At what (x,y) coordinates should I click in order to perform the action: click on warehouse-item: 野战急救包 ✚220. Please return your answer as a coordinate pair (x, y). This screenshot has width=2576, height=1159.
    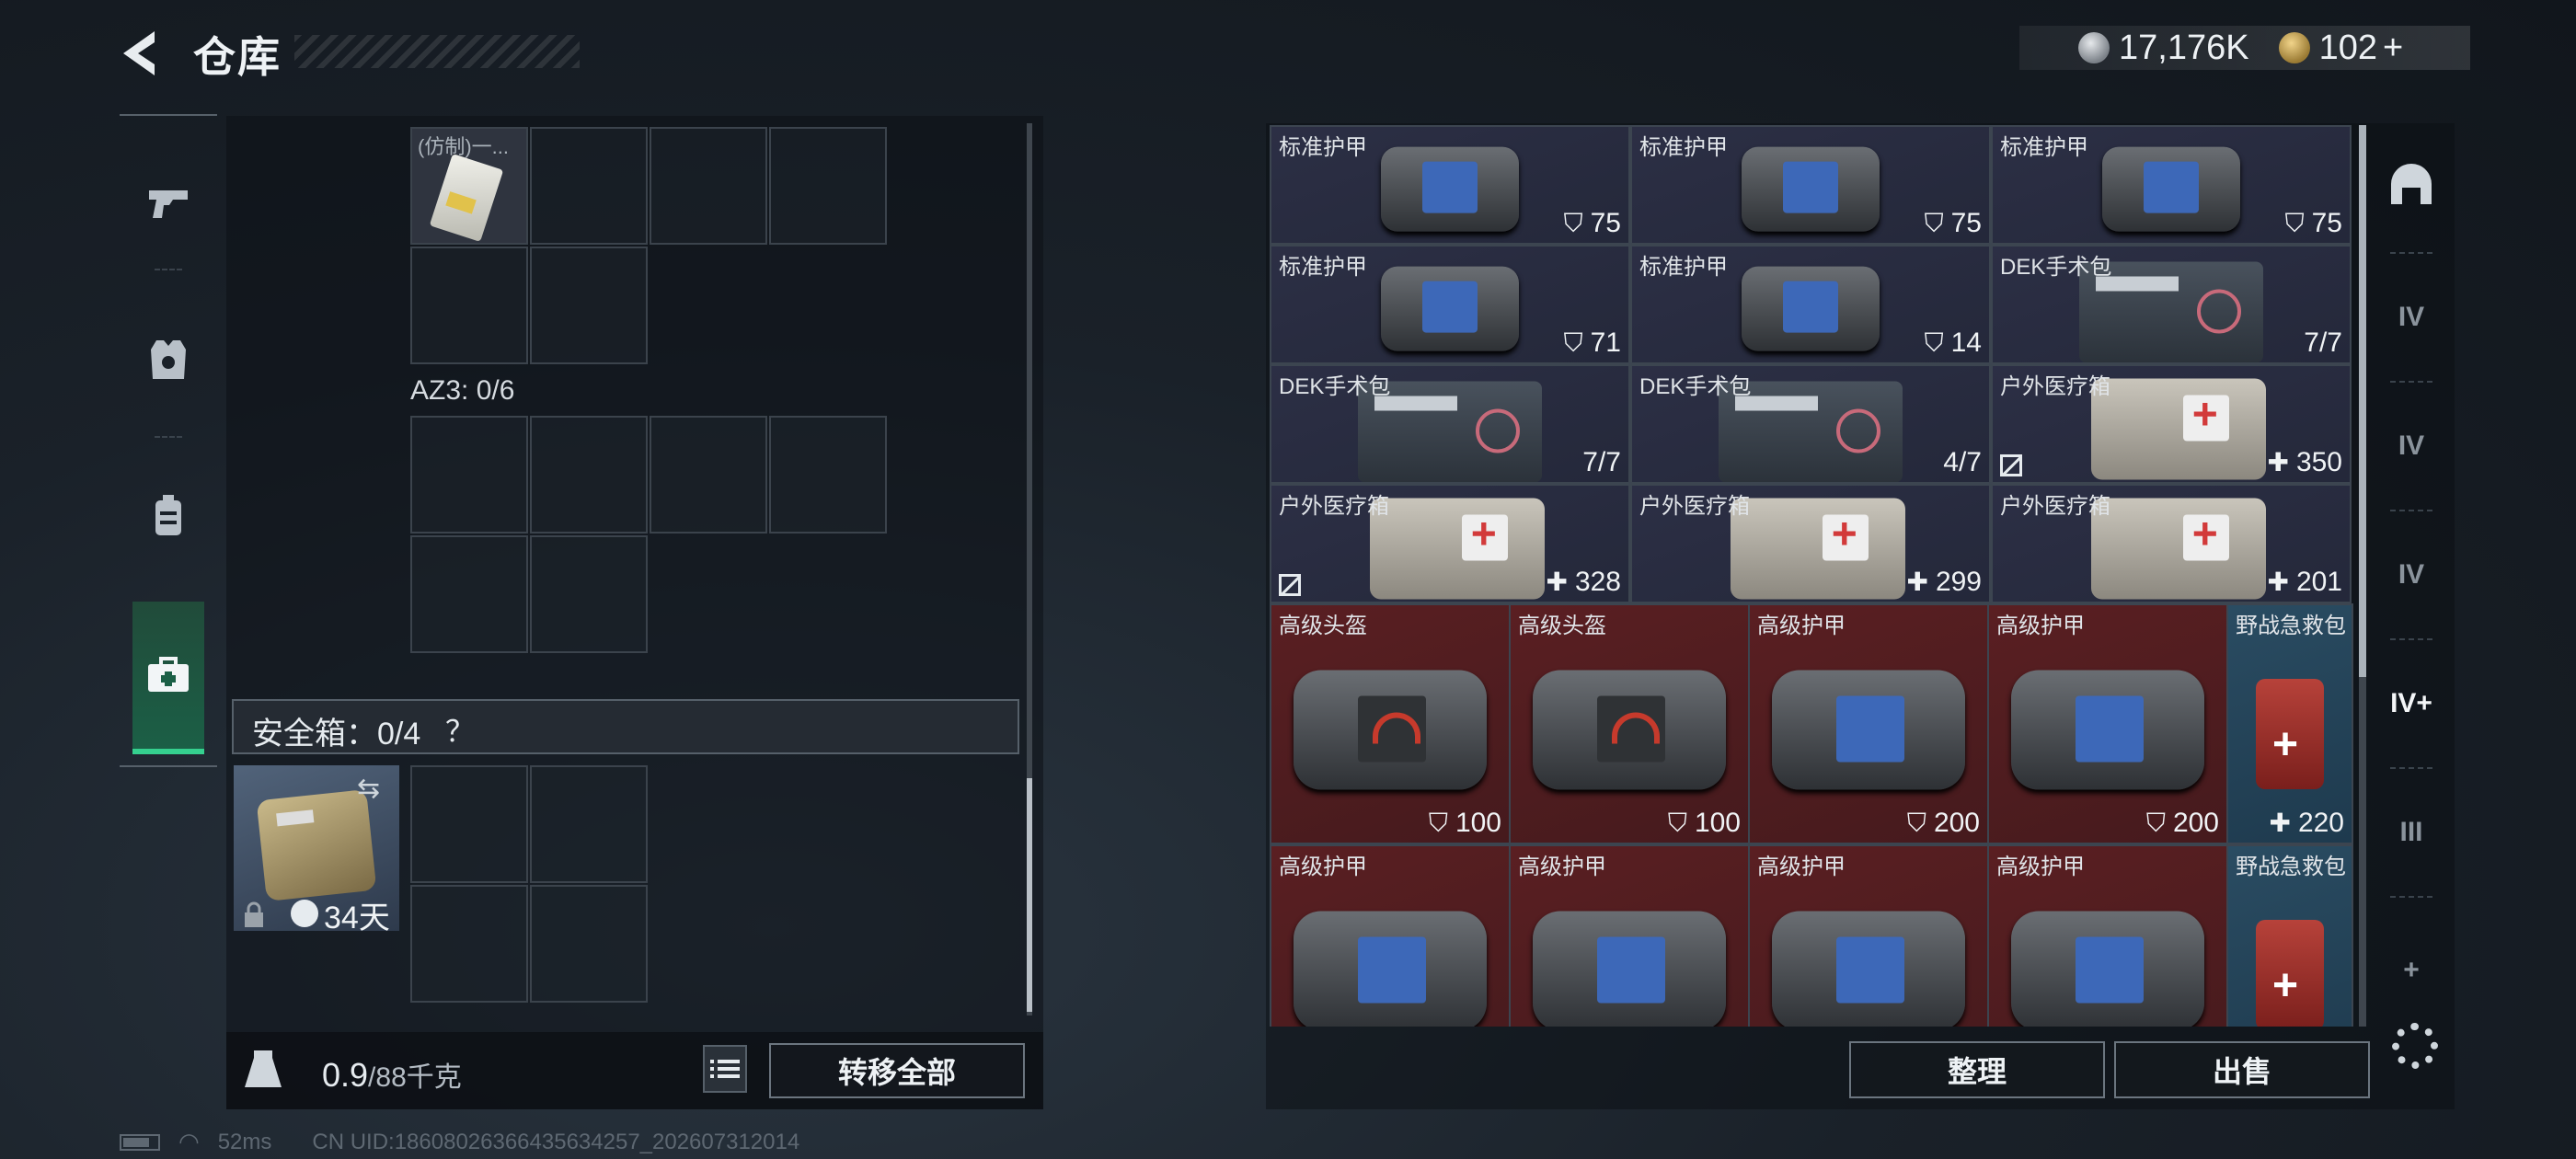
    Looking at the image, I should click on (2289, 723).